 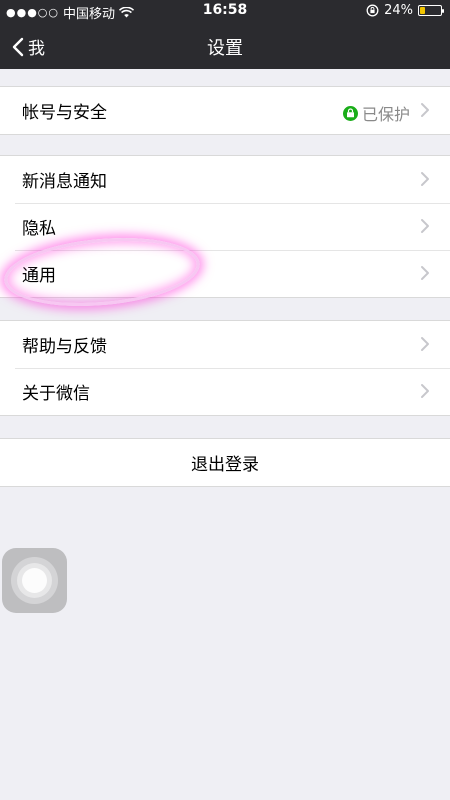 What do you see at coordinates (39, 276) in the screenshot?
I see `row-label: 通用` at bounding box center [39, 276].